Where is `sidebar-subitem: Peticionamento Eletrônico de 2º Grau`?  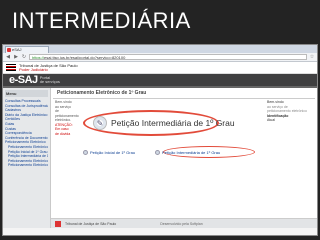 sidebar-subitem: Peticionamento Eletrônico de 2º Grau is located at coordinates (26, 165).